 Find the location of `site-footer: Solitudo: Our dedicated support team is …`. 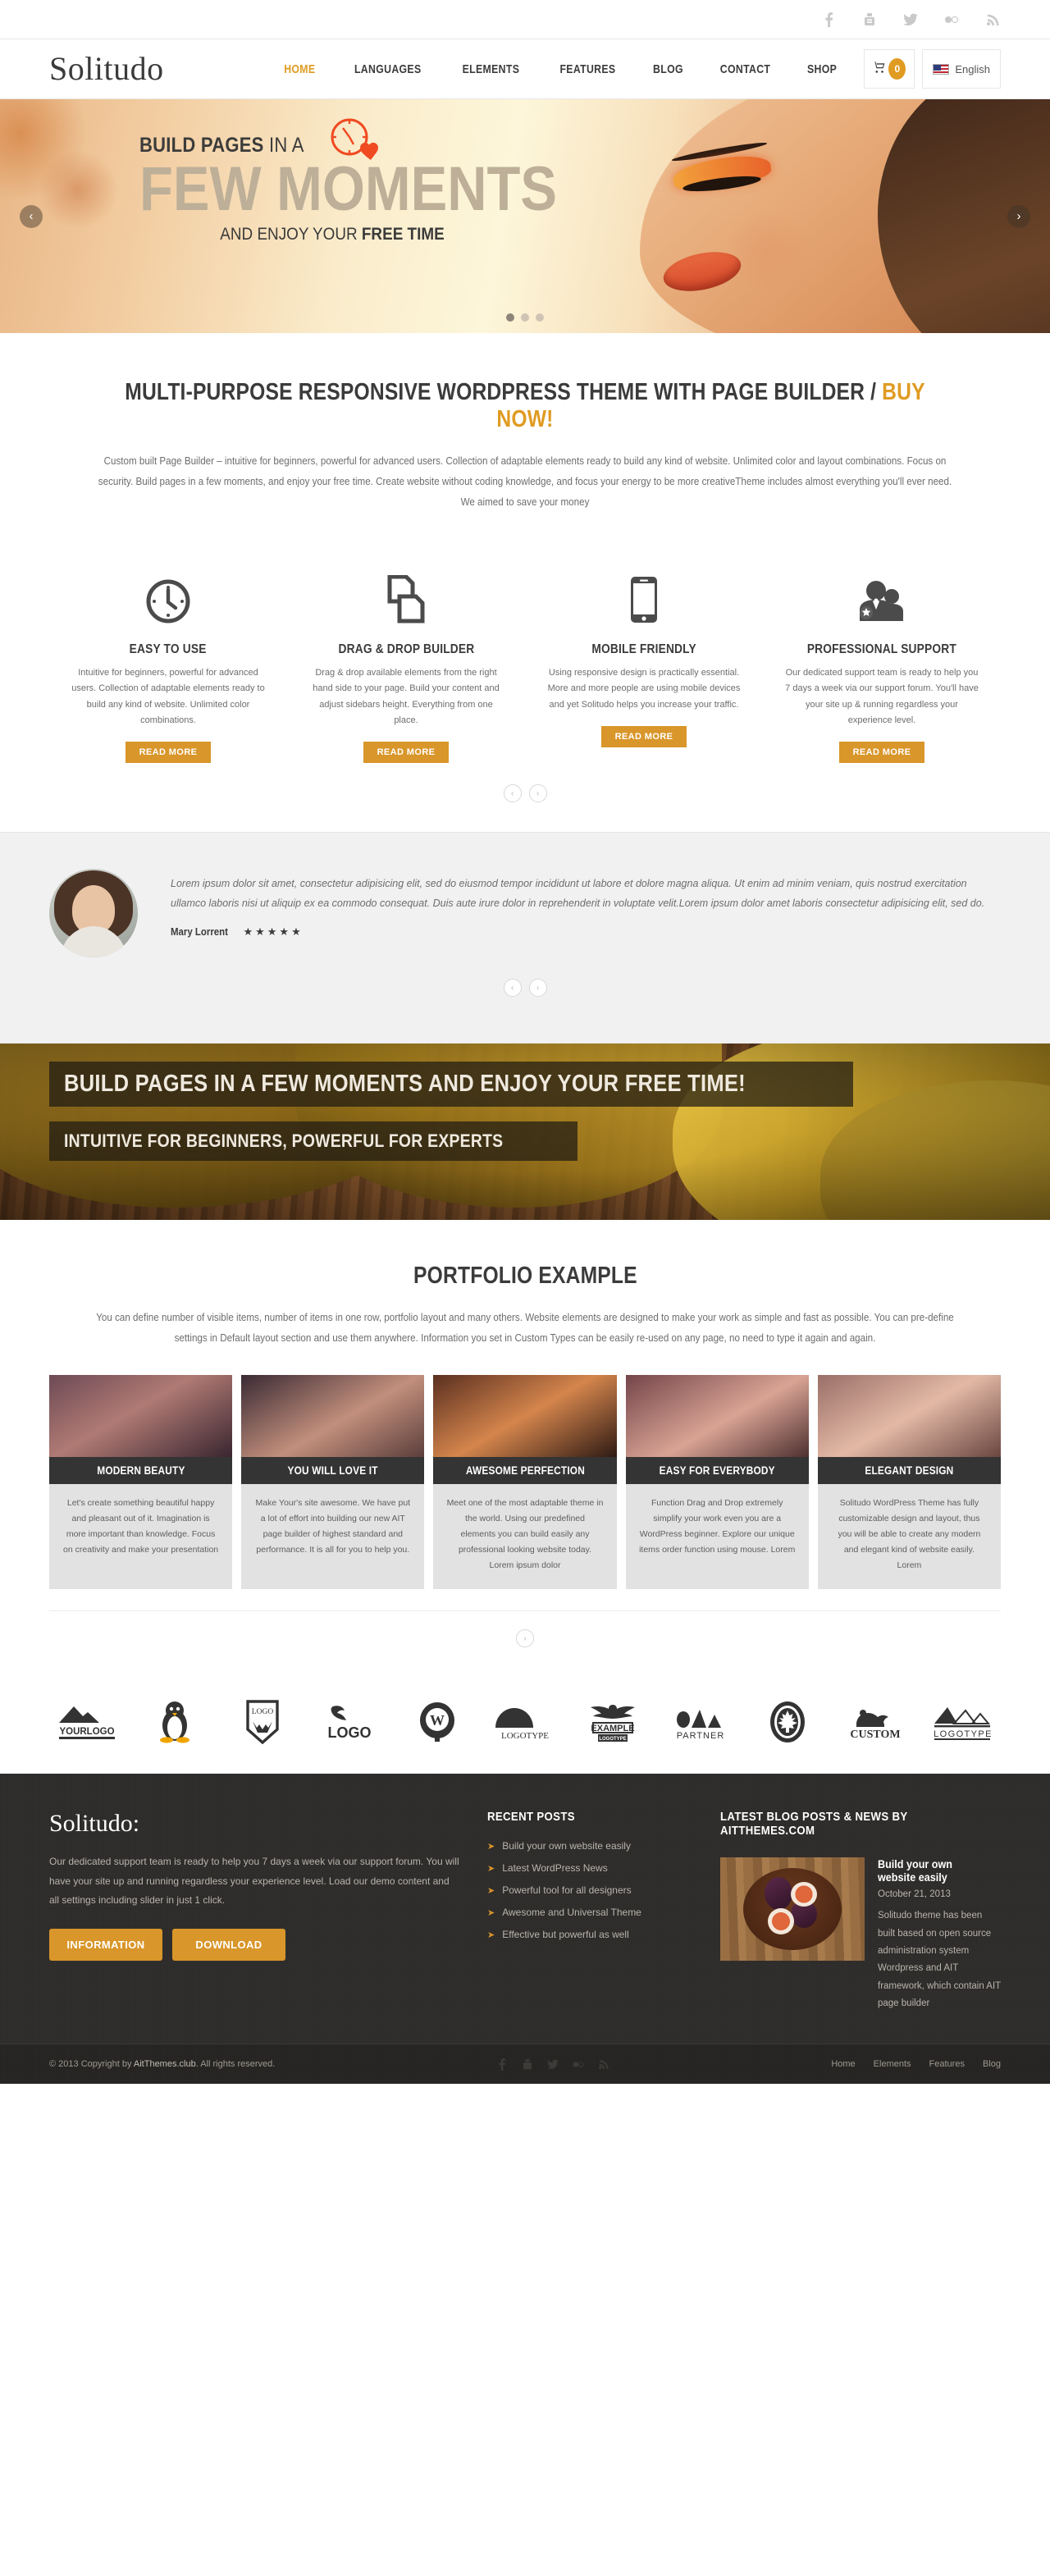

site-footer: Solitudo: Our dedicated support team is … is located at coordinates (525, 1909).